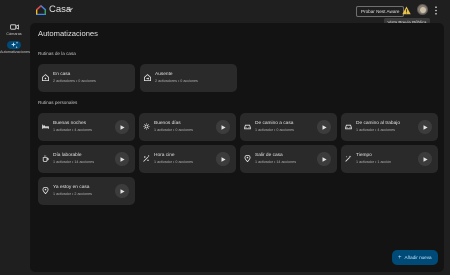 The height and width of the screenshot is (275, 450). Describe the element at coordinates (45, 77) in the screenshot. I see `home-icon` at that location.